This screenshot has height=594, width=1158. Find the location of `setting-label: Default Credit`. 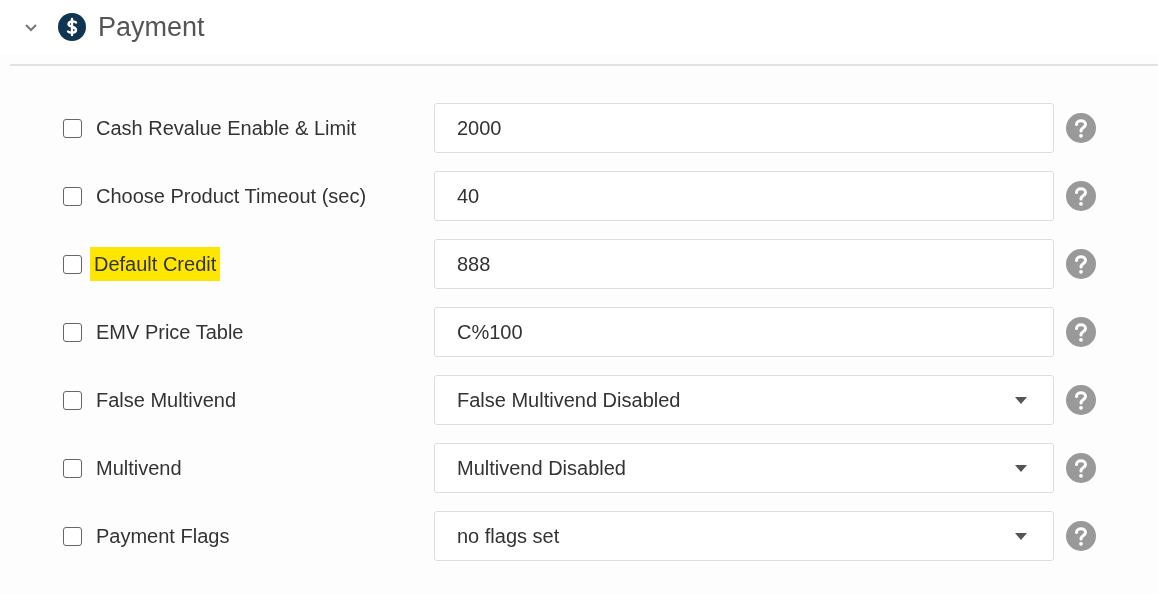

setting-label: Default Credit is located at coordinates (155, 263).